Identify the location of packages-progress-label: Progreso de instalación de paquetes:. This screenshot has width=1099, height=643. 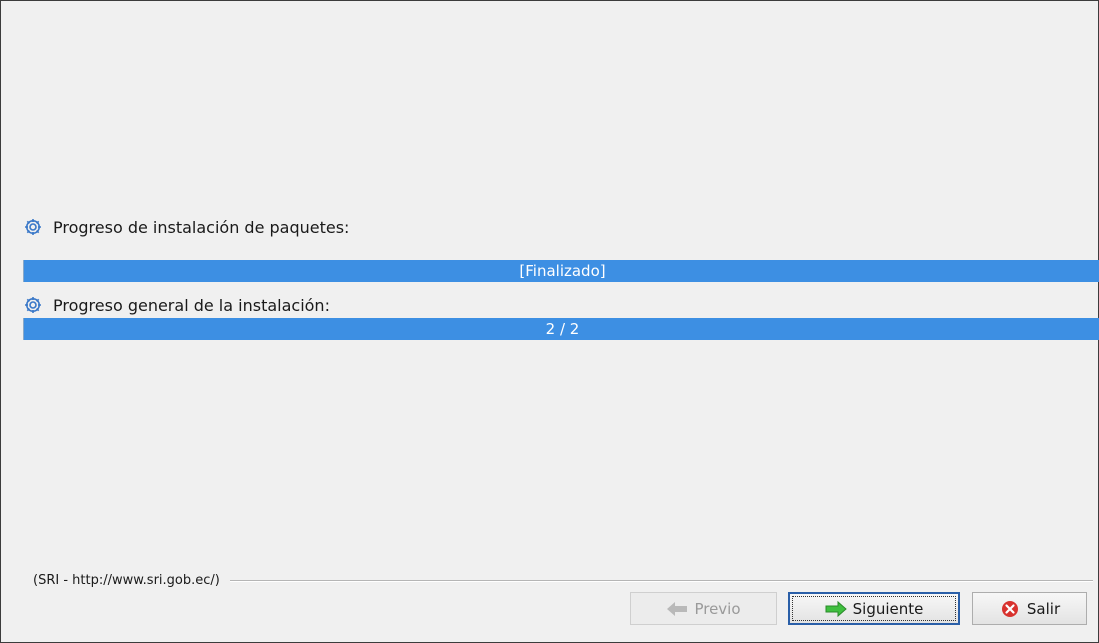
(201, 227).